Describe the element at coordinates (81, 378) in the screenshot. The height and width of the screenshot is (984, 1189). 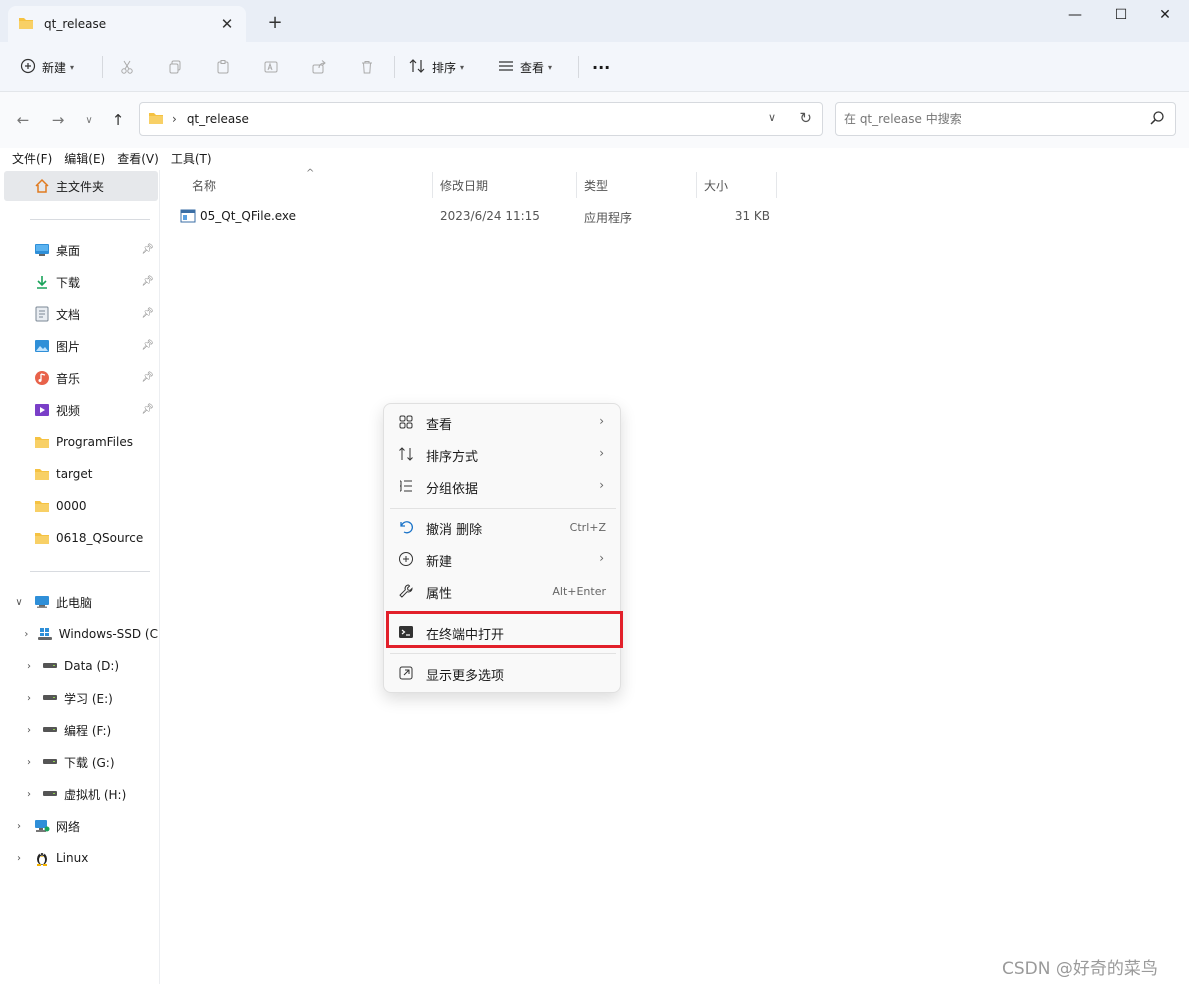
I see `sidebar-item-music: 音乐 📌︎` at that location.